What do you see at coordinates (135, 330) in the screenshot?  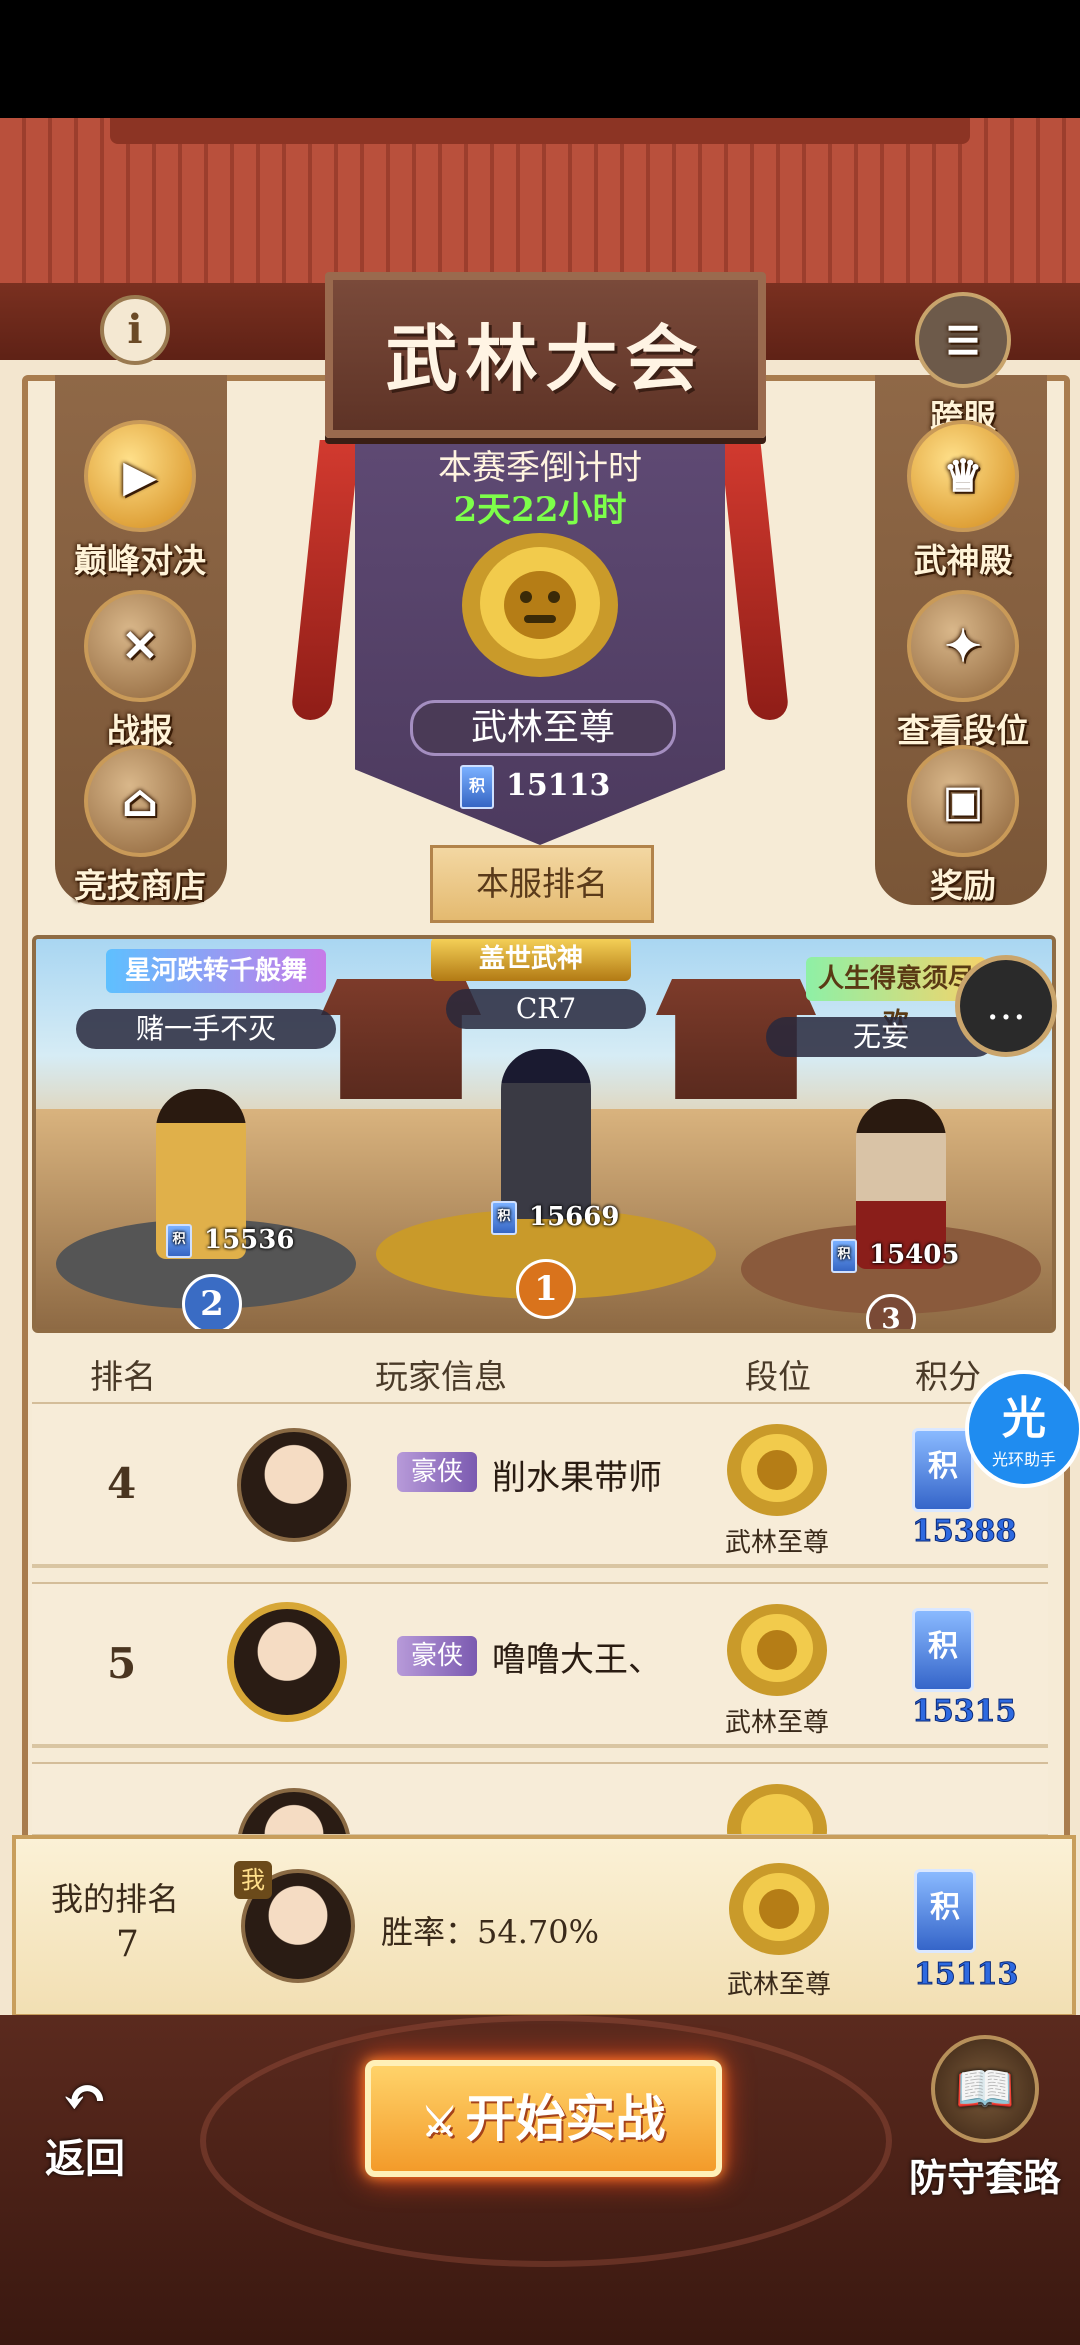 I see `info-button: i` at bounding box center [135, 330].